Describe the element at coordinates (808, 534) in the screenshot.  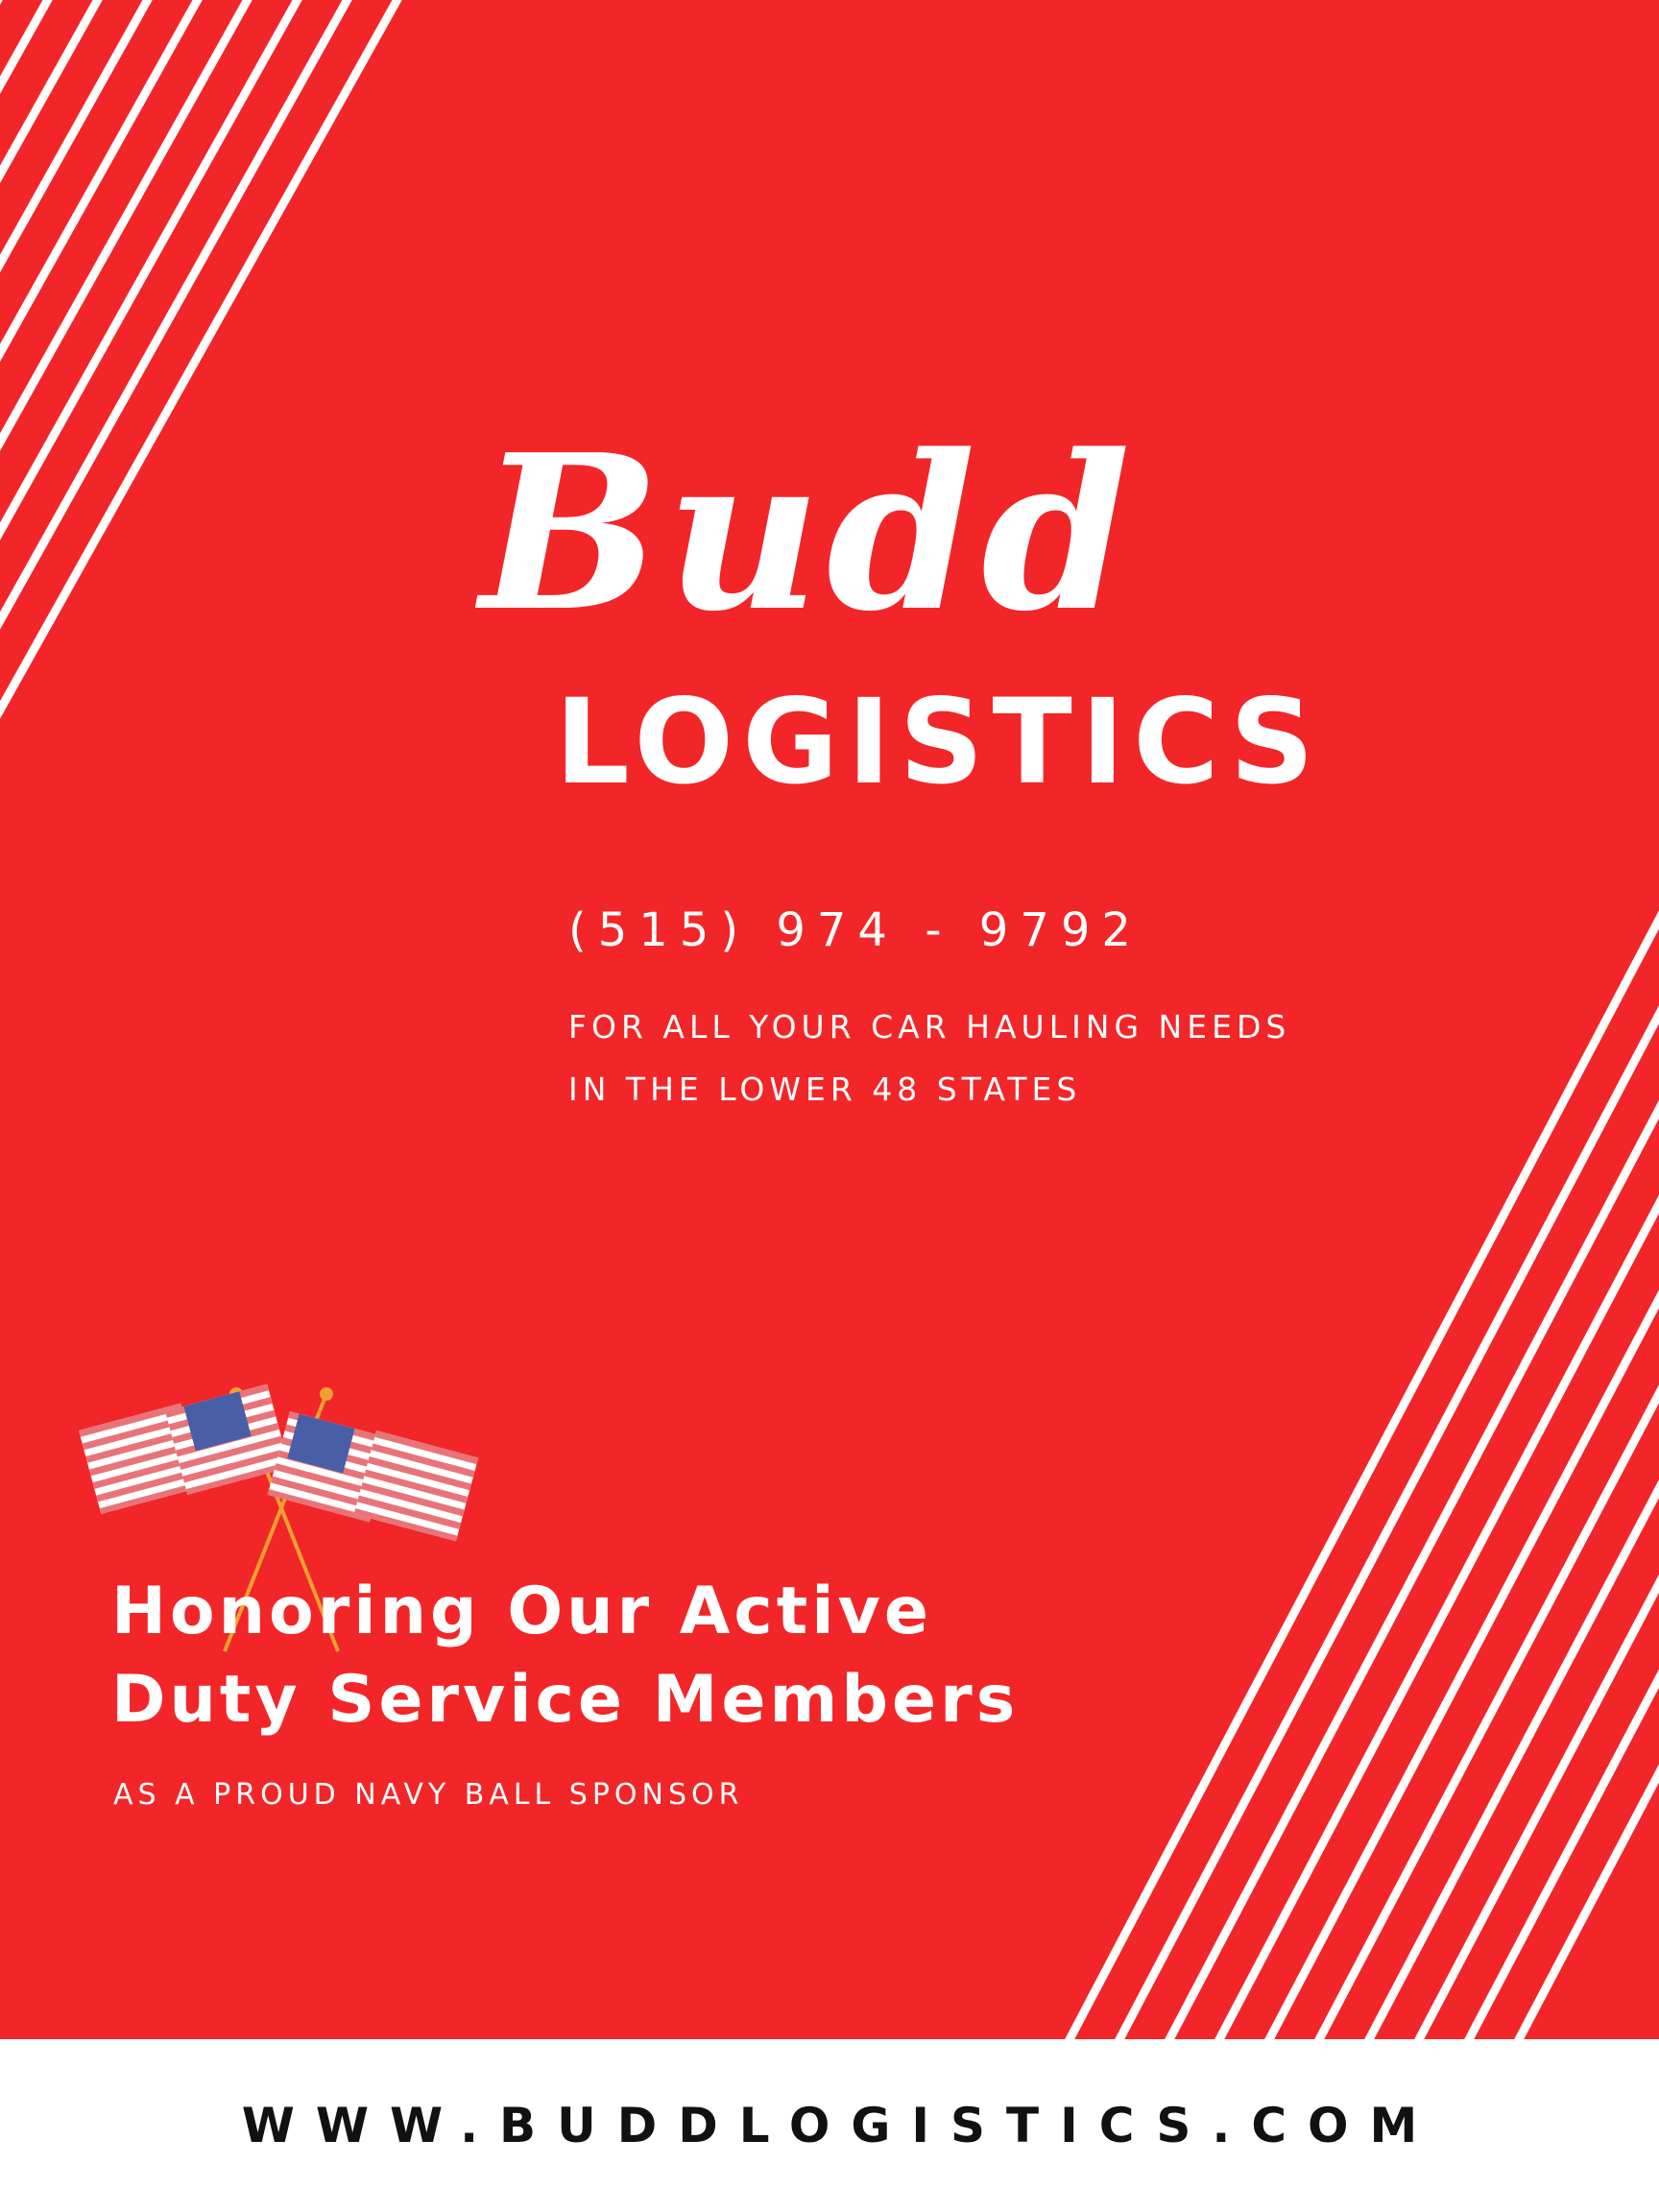
I see `brand-name: Budd` at that location.